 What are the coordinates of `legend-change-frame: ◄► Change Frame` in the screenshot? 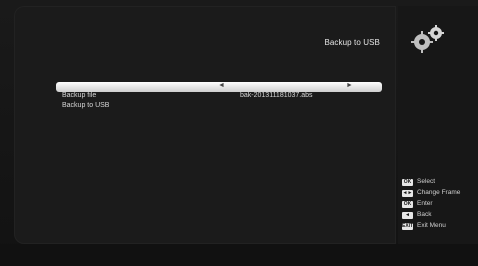 It's located at (440, 194).